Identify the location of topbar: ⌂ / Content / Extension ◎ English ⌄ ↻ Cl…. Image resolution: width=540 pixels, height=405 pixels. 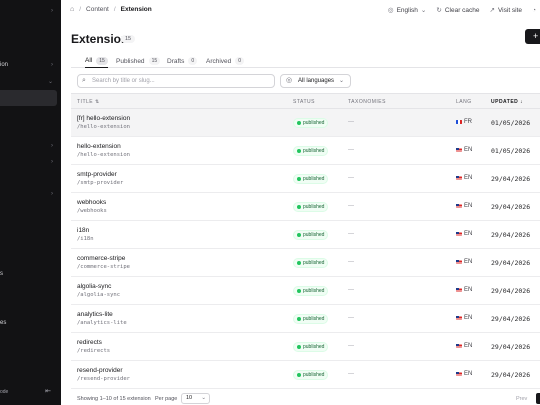
(300, 10).